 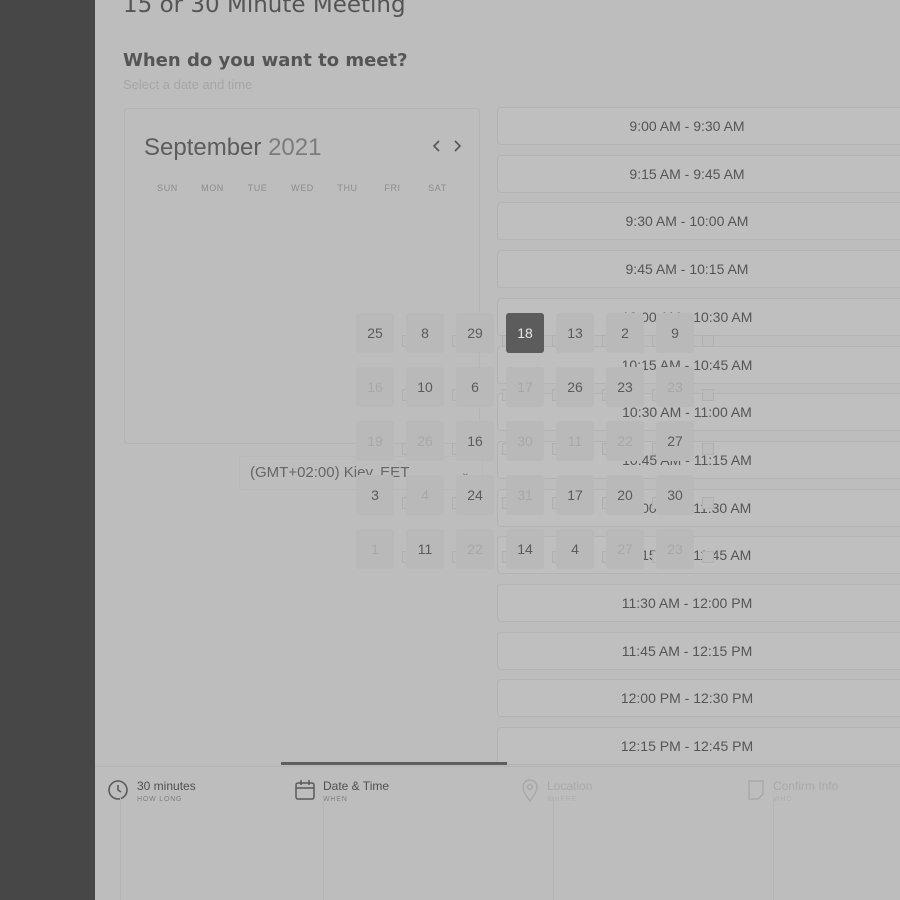 What do you see at coordinates (437, 188) in the screenshot?
I see `weekday-sat: SAT` at bounding box center [437, 188].